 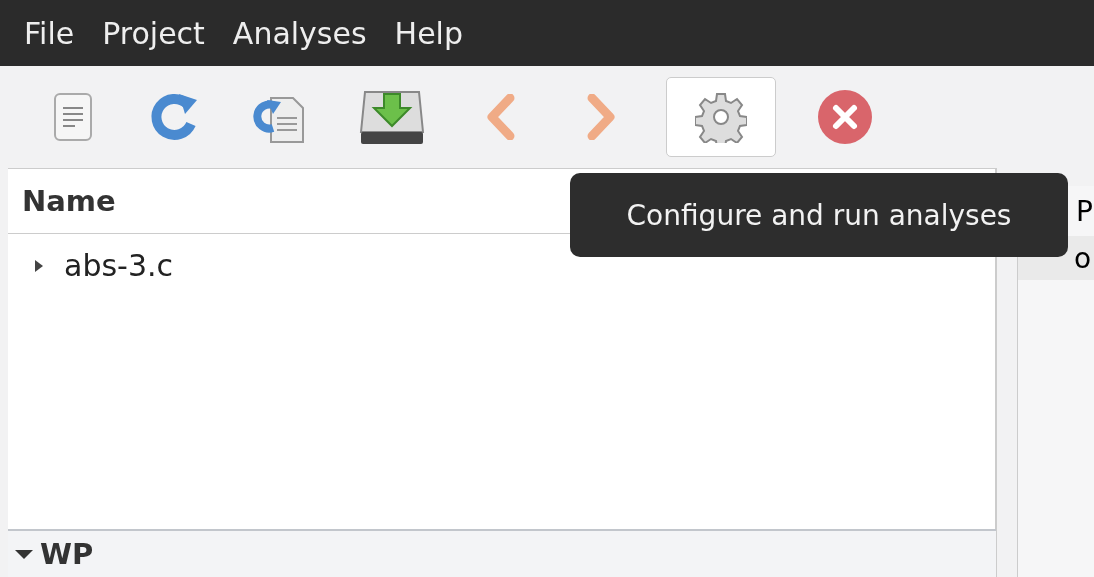 What do you see at coordinates (1084, 211) in the screenshot?
I see `column-header: P` at bounding box center [1084, 211].